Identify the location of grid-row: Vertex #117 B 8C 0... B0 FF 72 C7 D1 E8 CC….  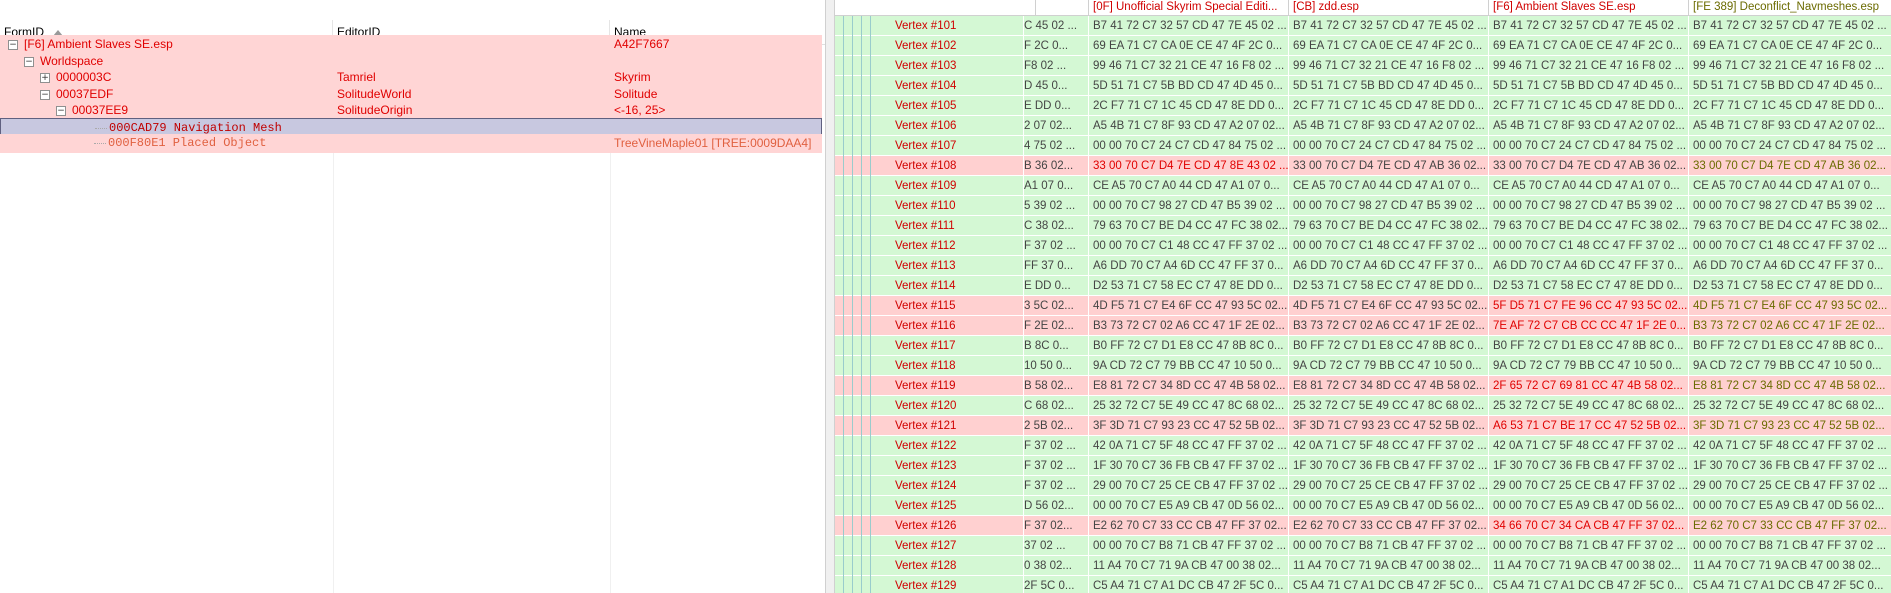
(1363, 346).